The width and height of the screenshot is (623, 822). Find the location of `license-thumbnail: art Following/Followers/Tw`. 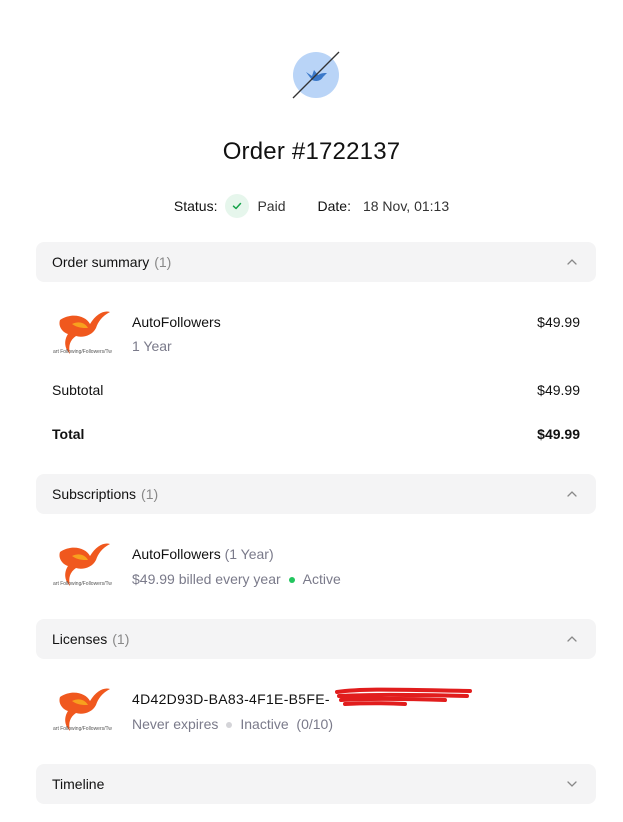

license-thumbnail: art Following/Followers/Tw is located at coordinates (84, 709).